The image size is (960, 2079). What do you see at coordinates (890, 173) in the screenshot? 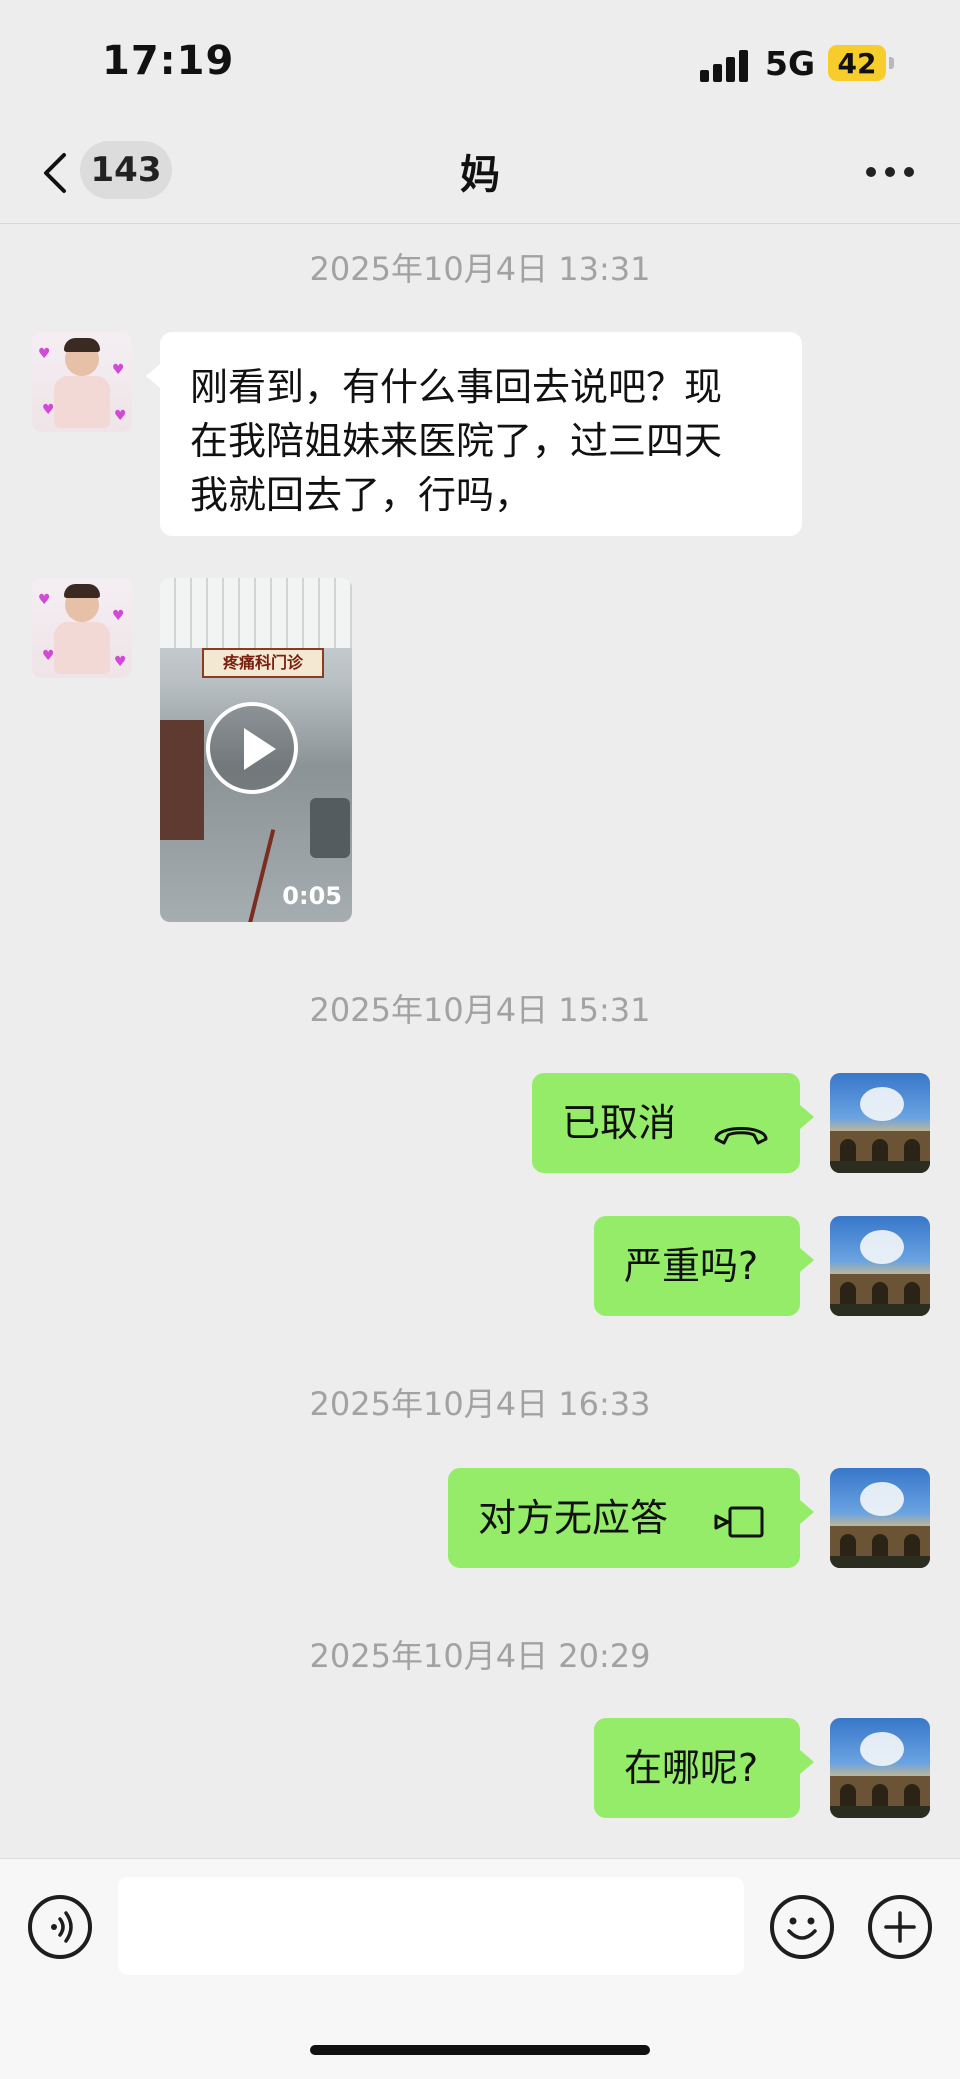
I see `more-options-icon` at bounding box center [890, 173].